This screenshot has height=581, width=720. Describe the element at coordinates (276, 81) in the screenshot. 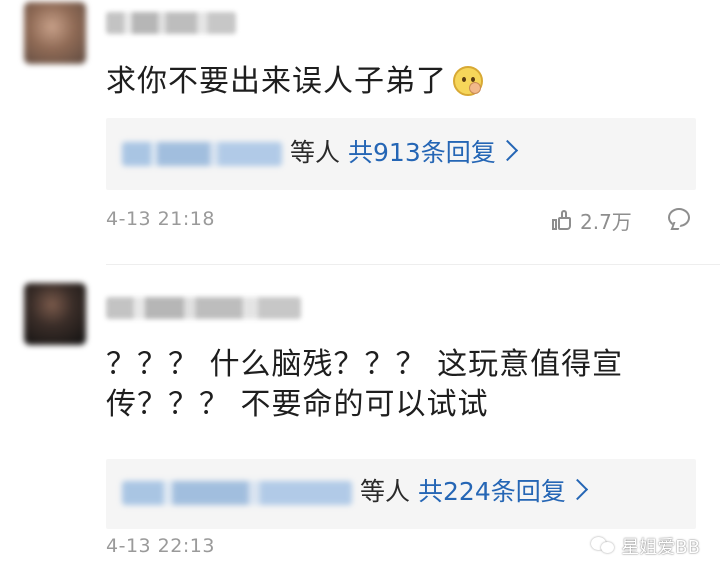

I see `comment-text-content: 求你不要出来误人子弟了` at that location.